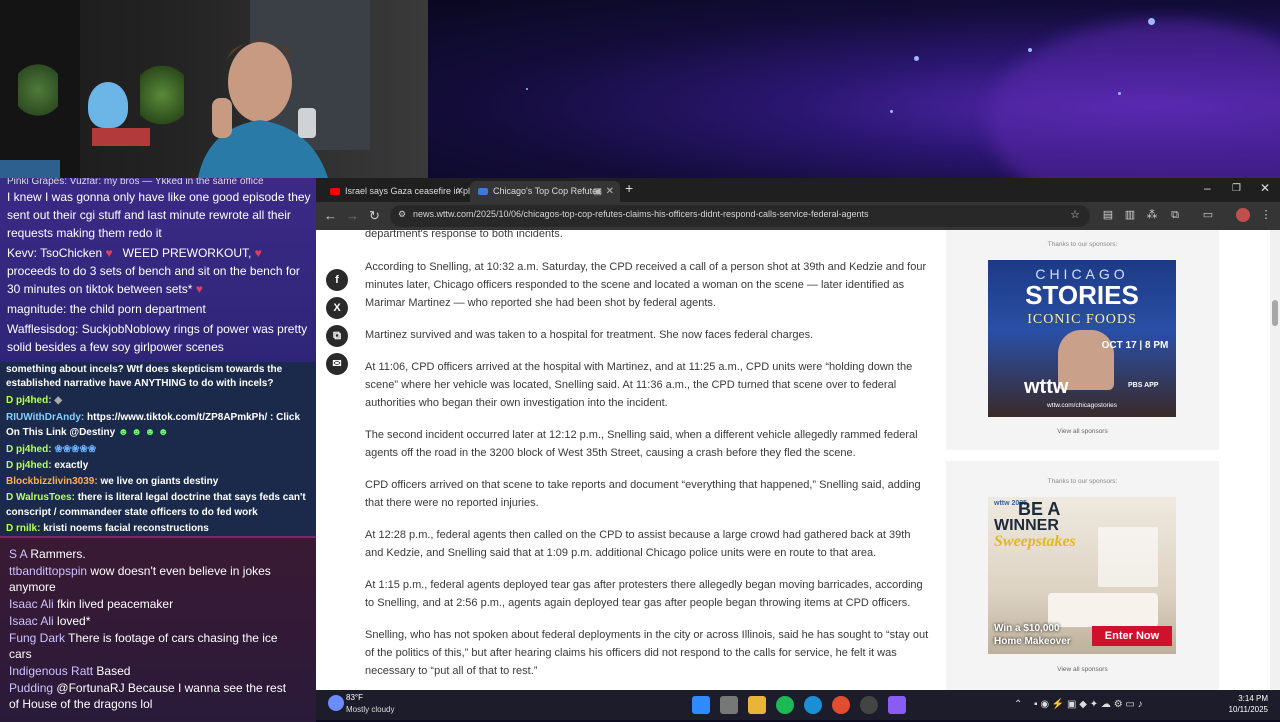 Image resolution: width=1280 pixels, height=722 pixels. I want to click on scrollbar-thumb, so click(1275, 313).